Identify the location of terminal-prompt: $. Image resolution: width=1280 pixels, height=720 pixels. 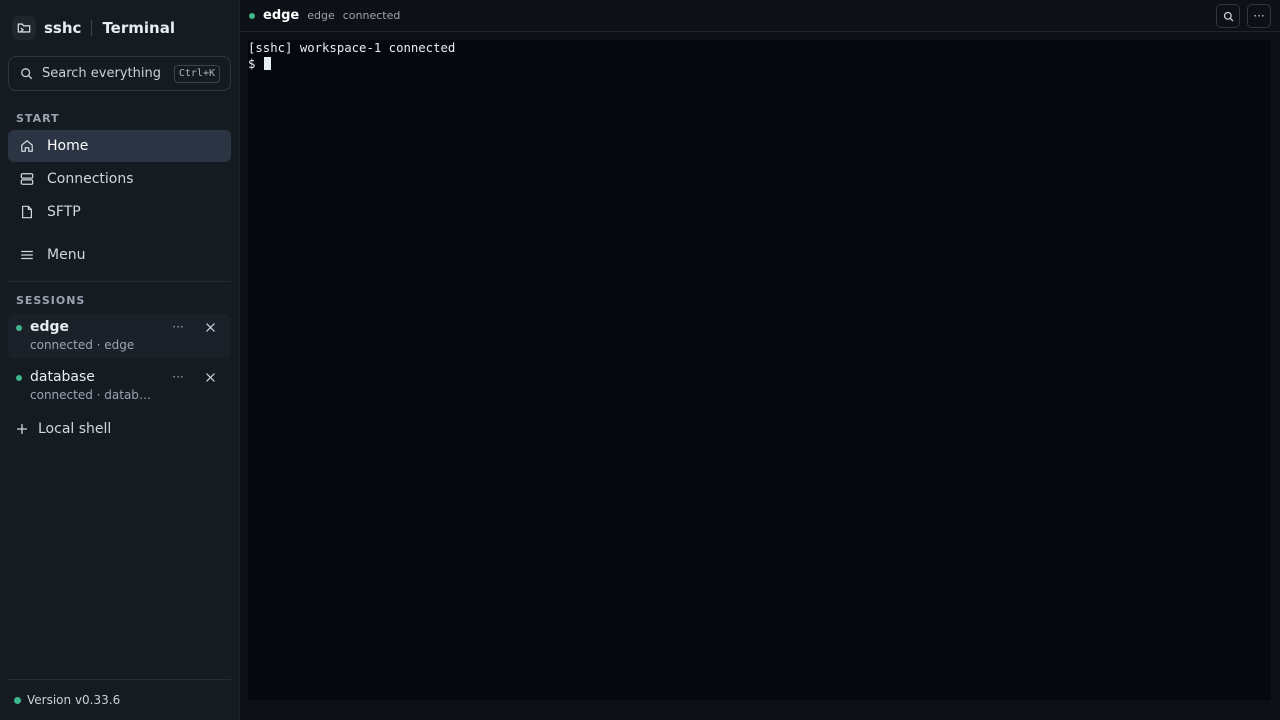
(255, 64).